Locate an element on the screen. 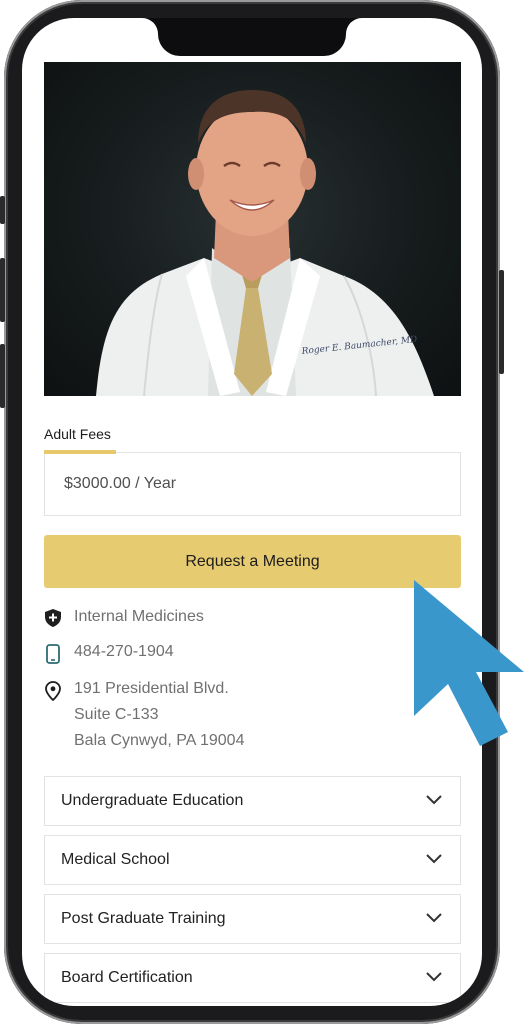 Image resolution: width=527 pixels, height=1024 pixels. medical-shield-icon is located at coordinates (53, 617).